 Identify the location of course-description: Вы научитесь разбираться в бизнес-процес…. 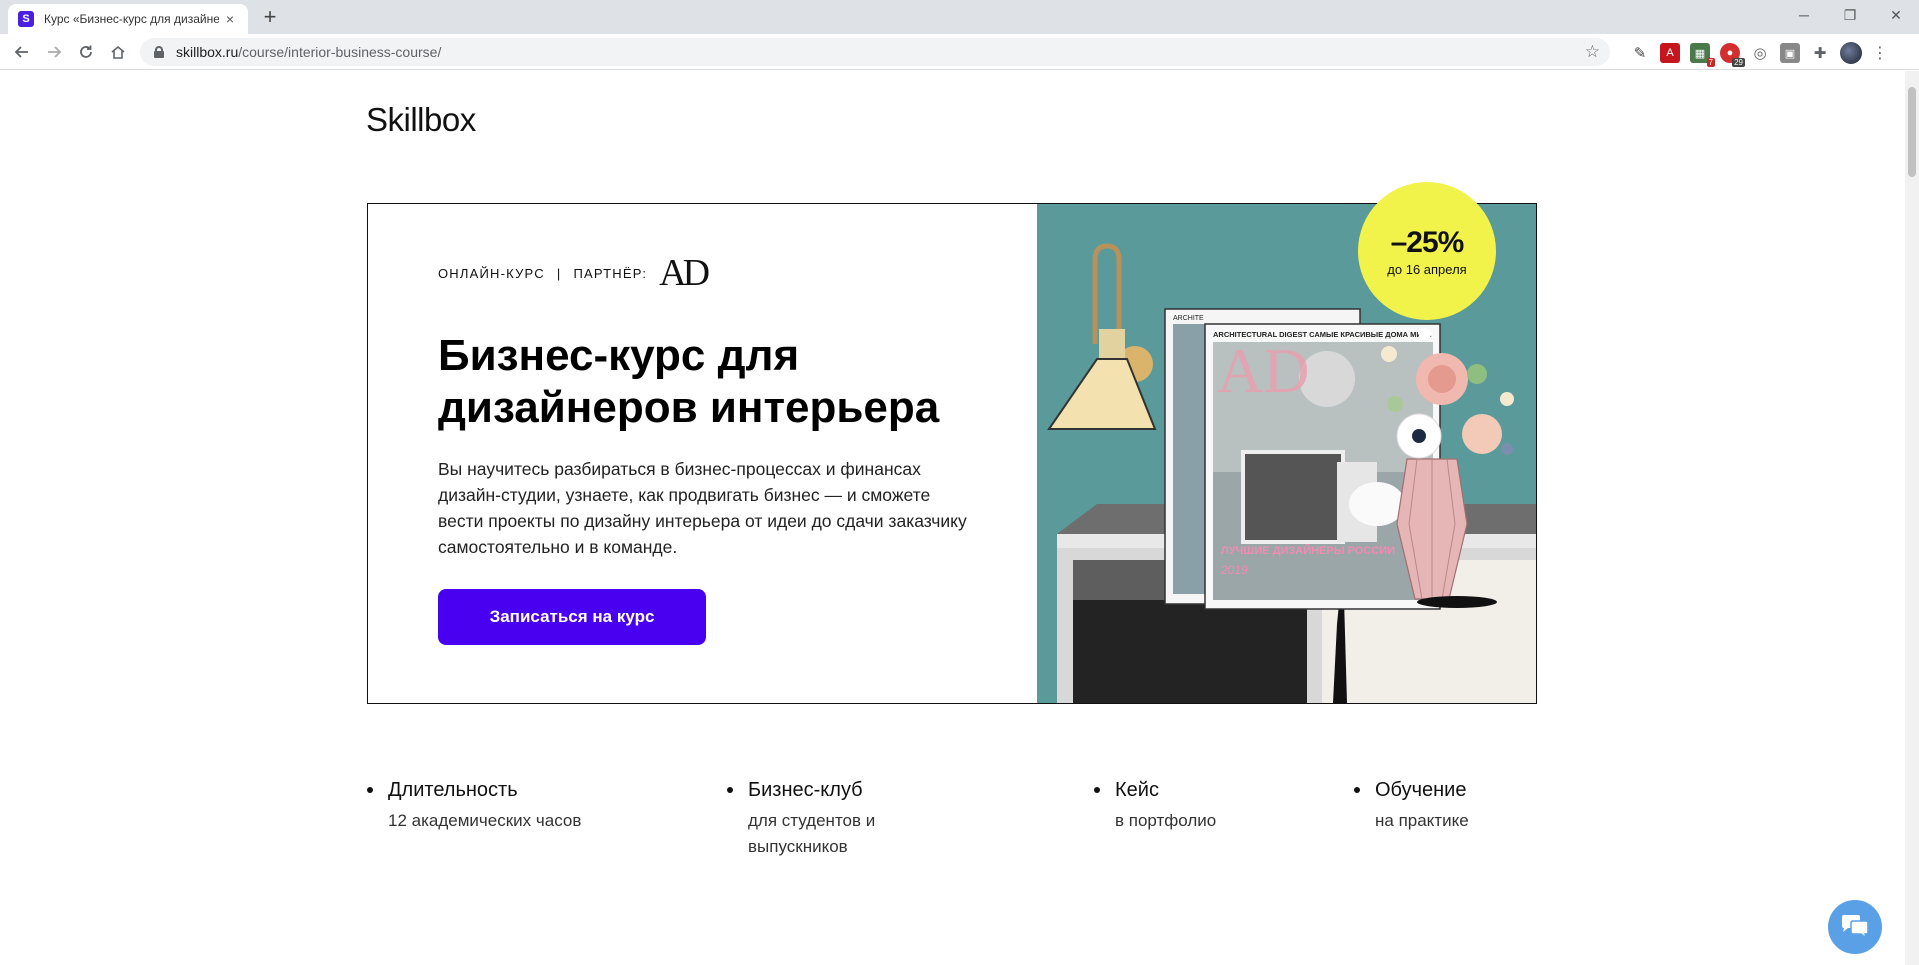
(702, 508).